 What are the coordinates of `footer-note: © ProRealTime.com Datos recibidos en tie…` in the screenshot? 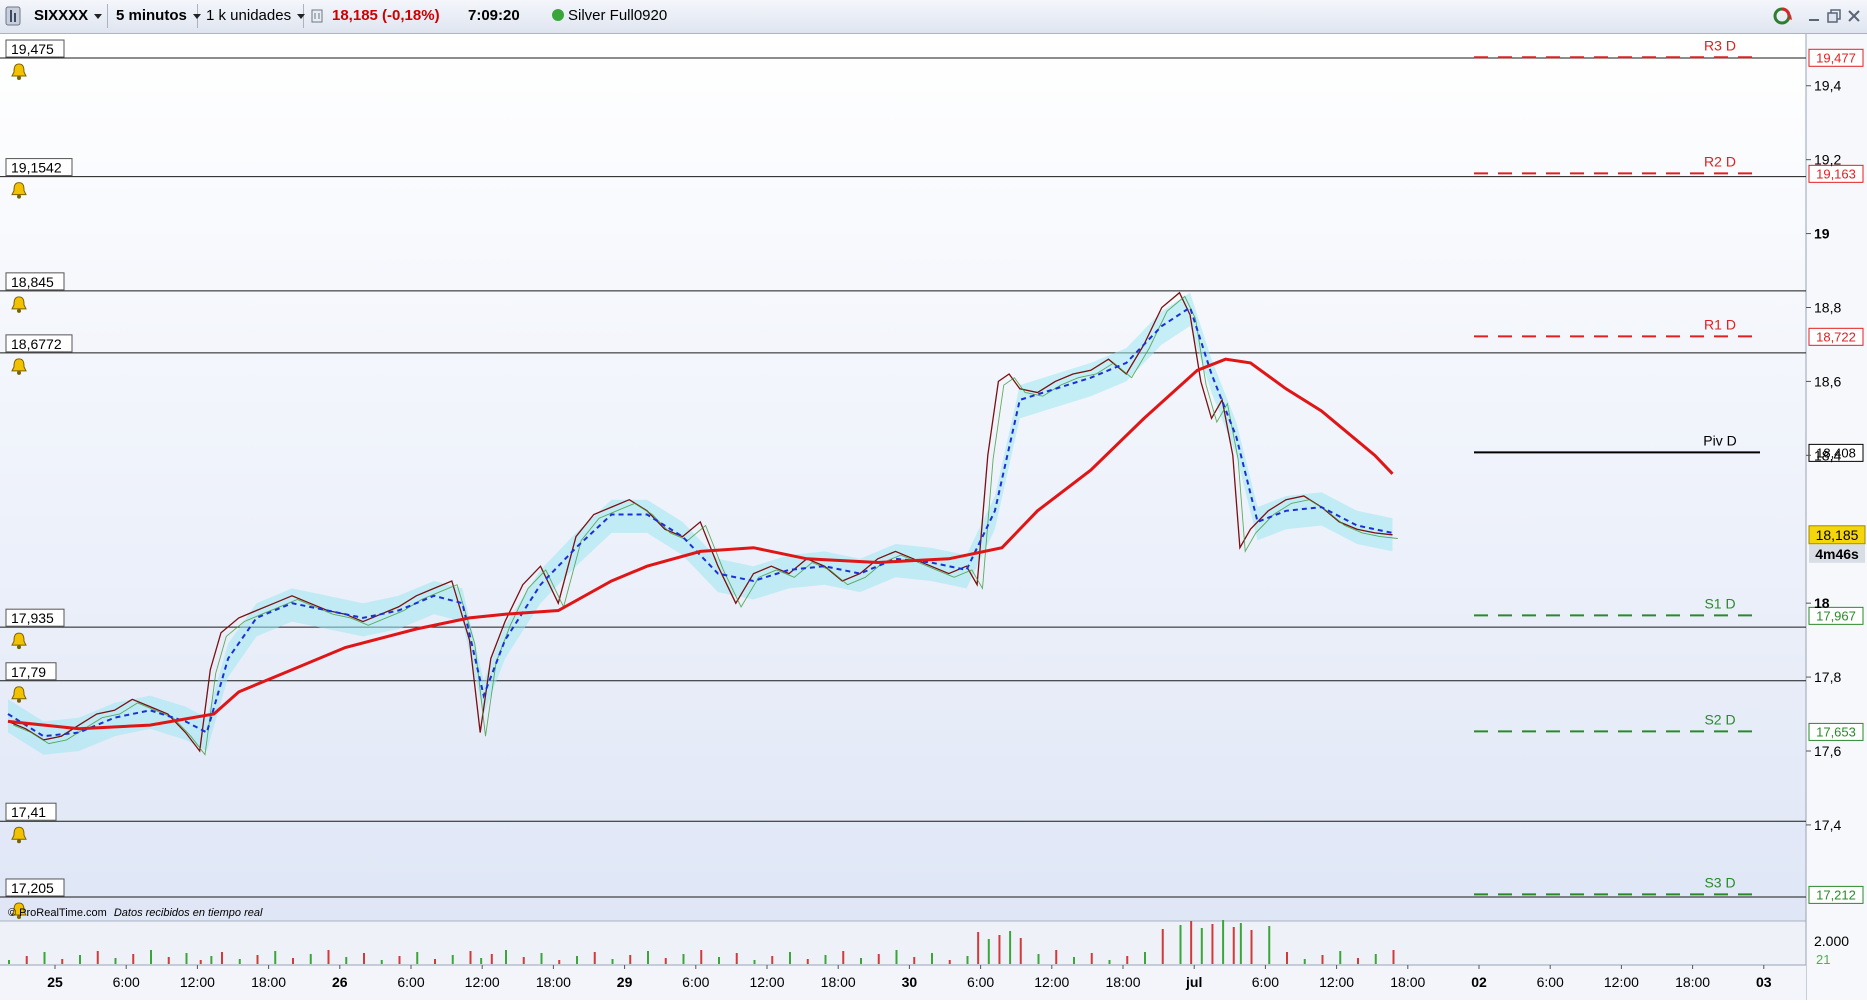 It's located at (135, 913).